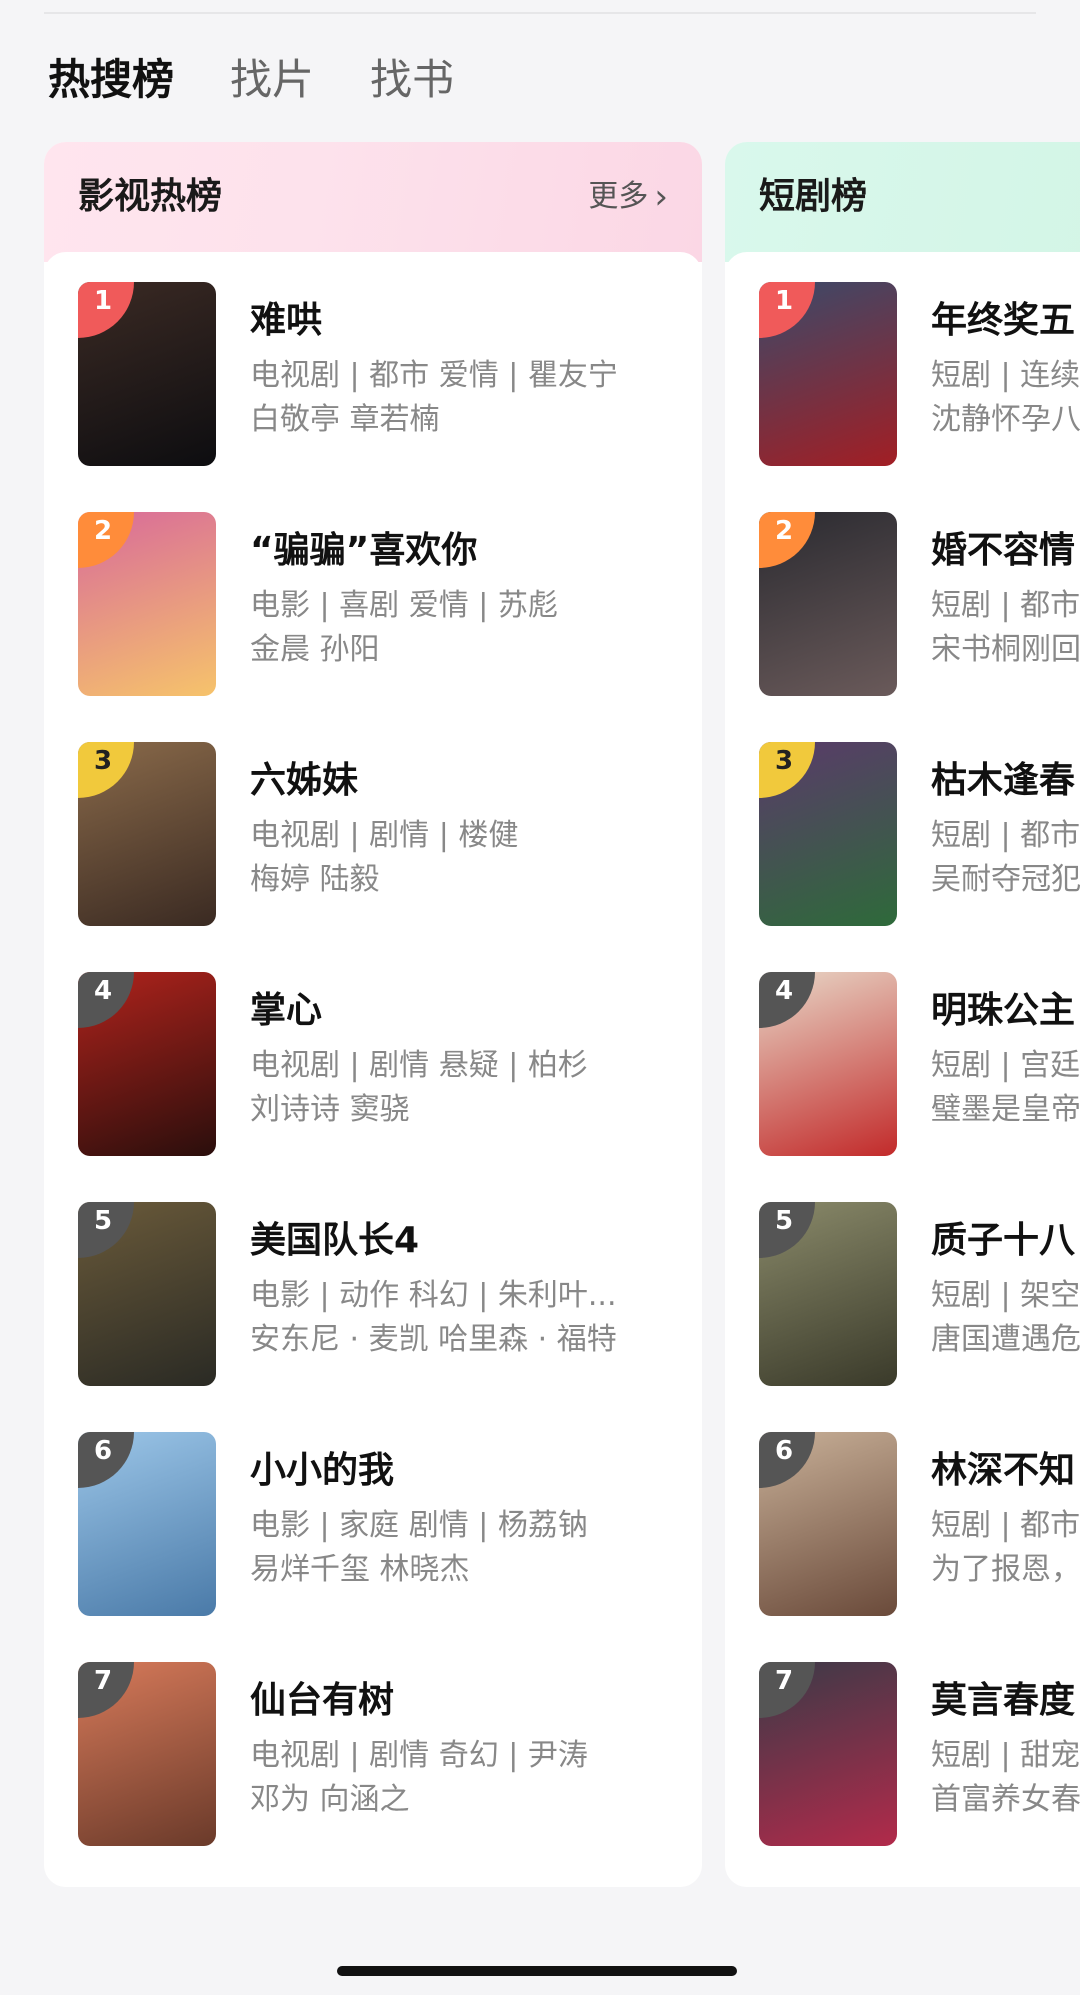 The image size is (1080, 1995). I want to click on item-cast: 沈静怀孕八, so click(1005, 419).